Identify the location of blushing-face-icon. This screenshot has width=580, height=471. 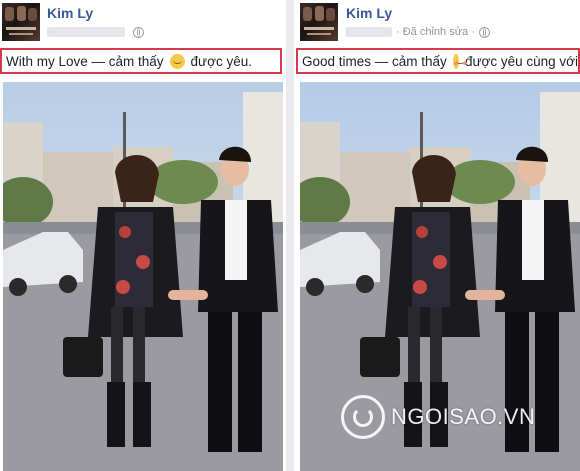
(459, 61).